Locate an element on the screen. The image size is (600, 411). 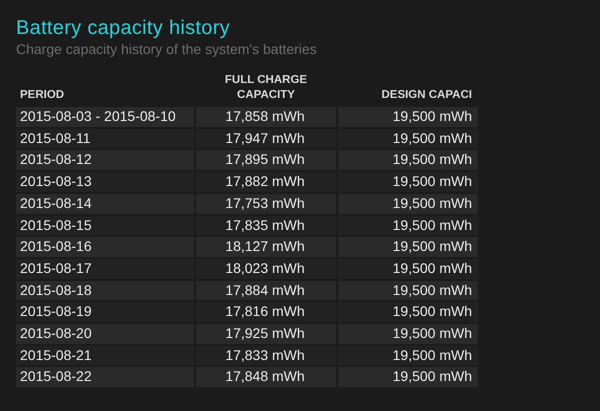
table-cell: 17,925 mWh is located at coordinates (266, 334).